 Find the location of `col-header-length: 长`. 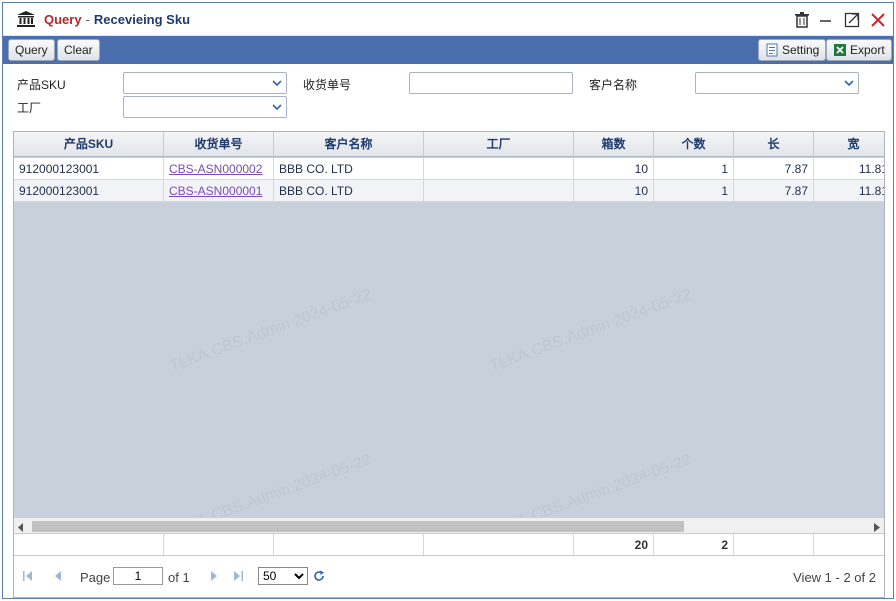

col-header-length: 长 is located at coordinates (774, 144).